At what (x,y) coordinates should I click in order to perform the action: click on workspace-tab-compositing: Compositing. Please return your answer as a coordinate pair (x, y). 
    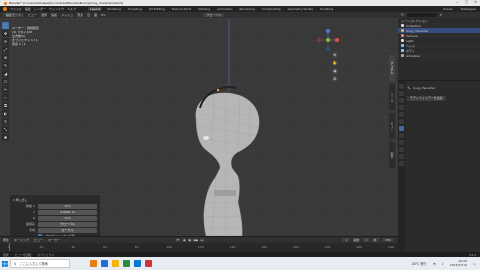
    Looking at the image, I should click on (271, 9).